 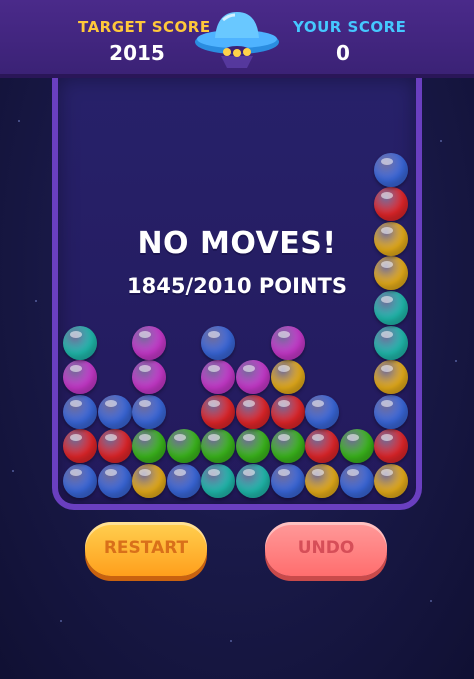 I want to click on target-score-value: 2015, so click(x=137, y=53).